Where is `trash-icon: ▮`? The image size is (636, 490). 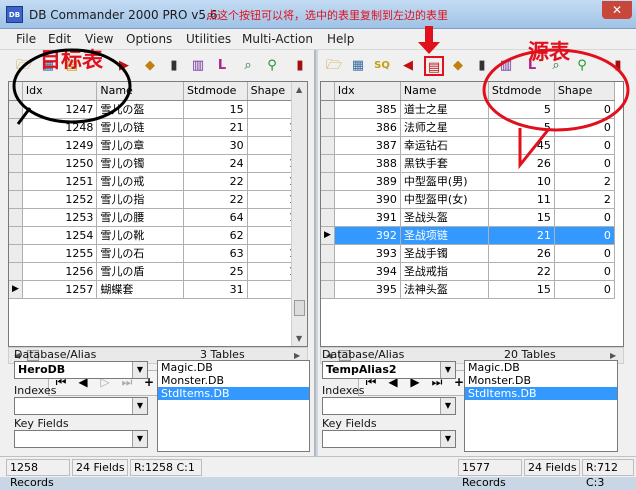 trash-icon: ▮ is located at coordinates (174, 66).